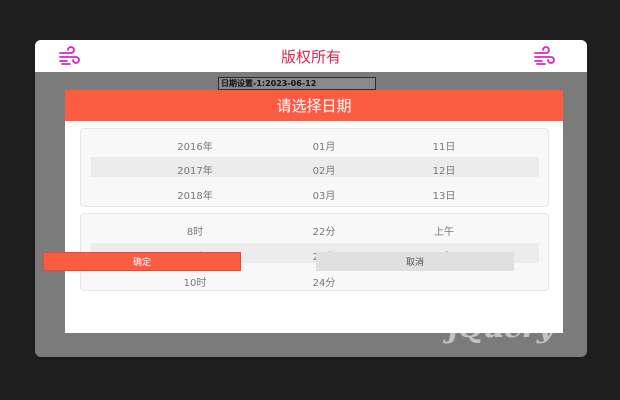 The image size is (620, 400). Describe the element at coordinates (324, 230) in the screenshot. I see `minute-option: 22分` at that location.